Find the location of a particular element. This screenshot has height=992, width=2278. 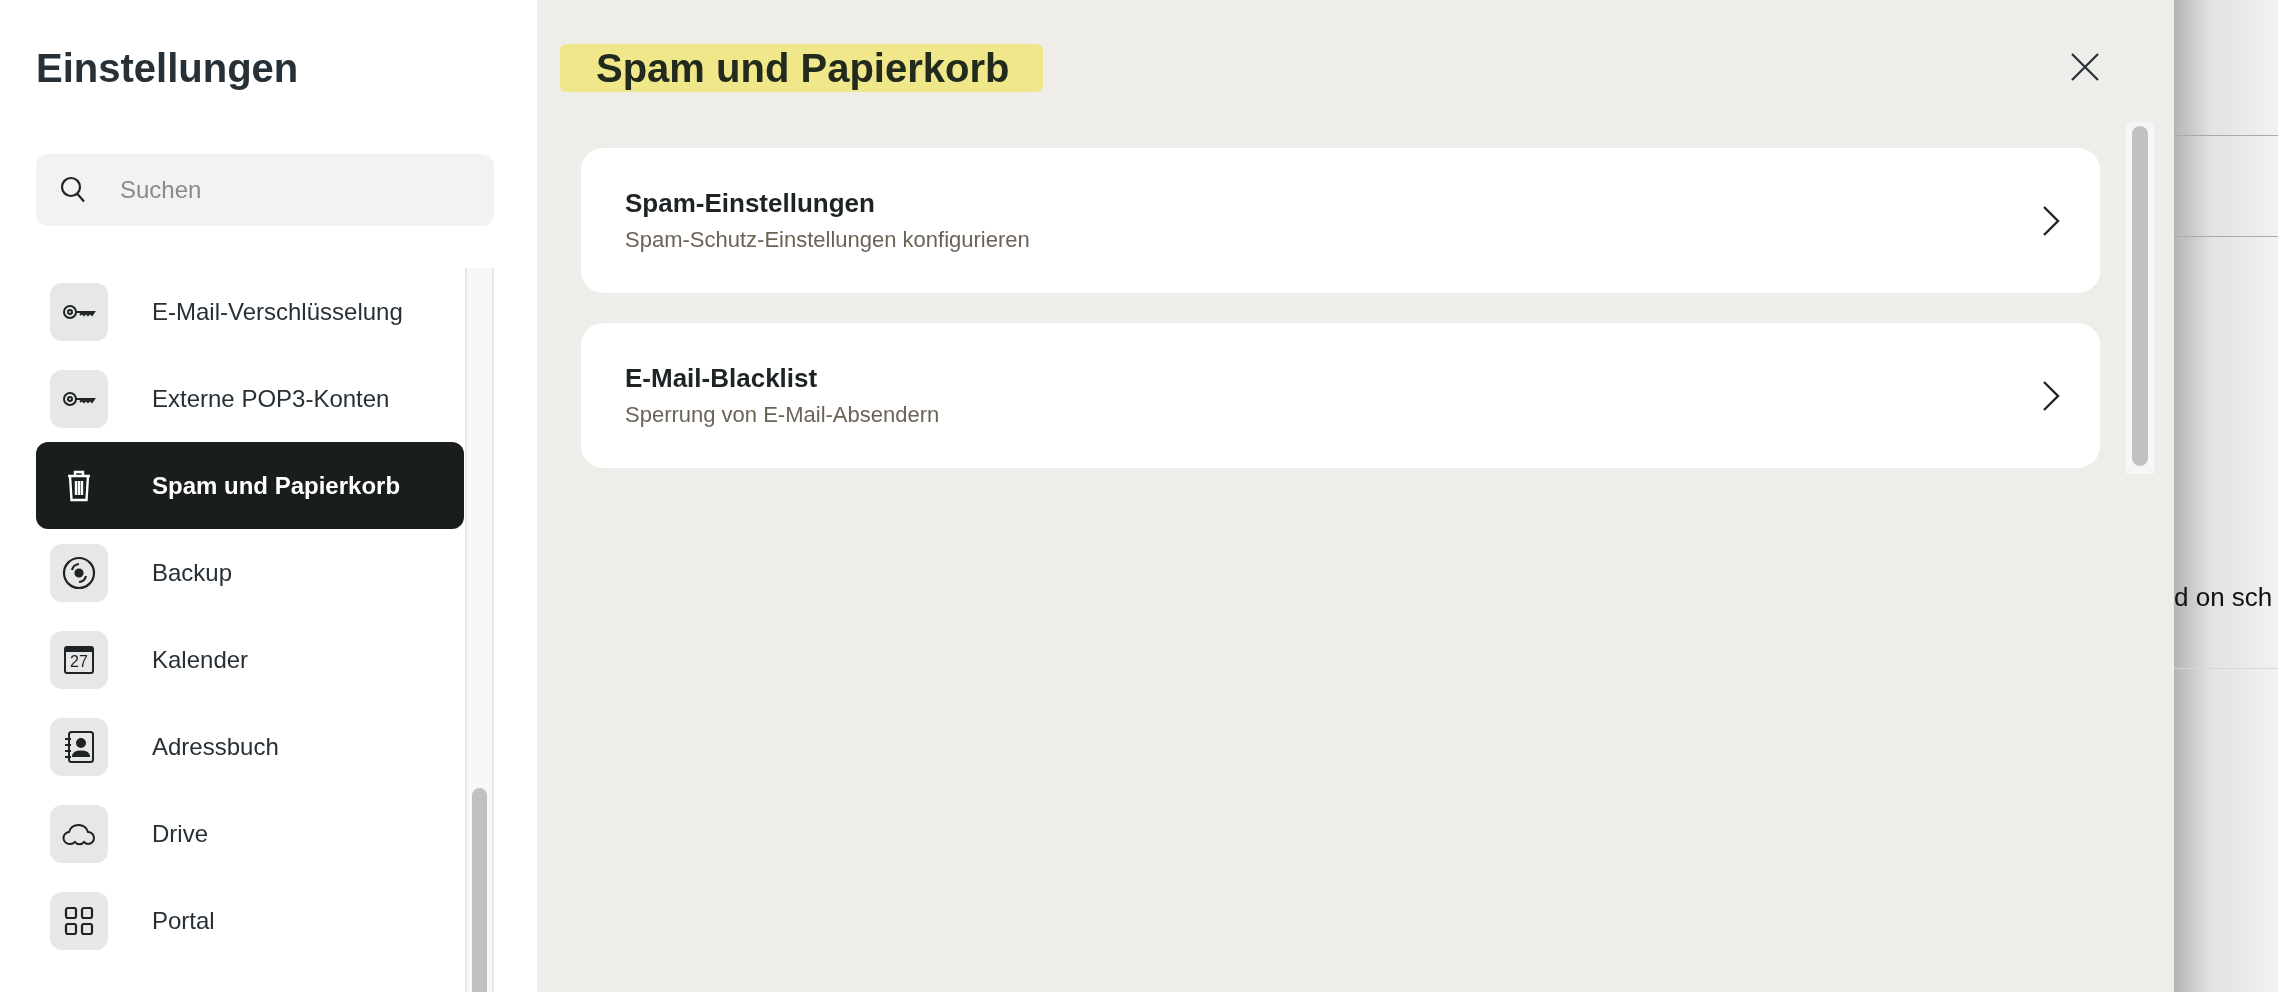

sidebar-item: Spam und Papierkorb is located at coordinates (250, 485).